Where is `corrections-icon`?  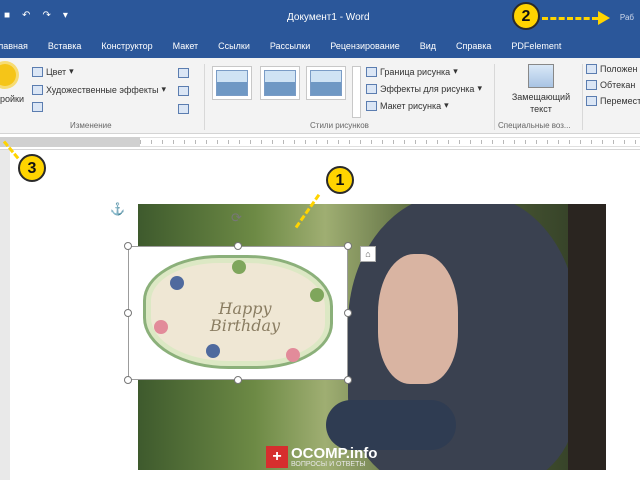 corrections-icon is located at coordinates (8, 75).